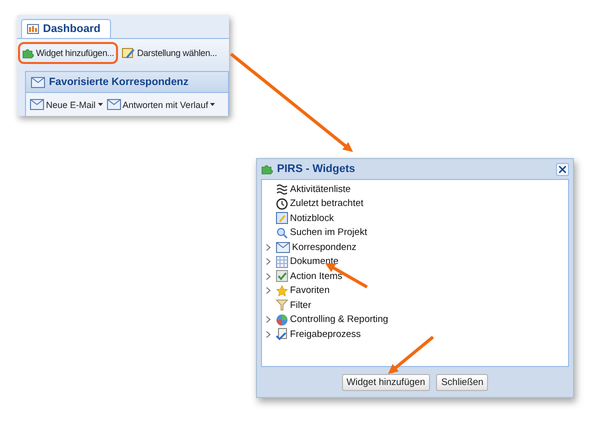 The width and height of the screenshot is (615, 436). I want to click on tree-item: Zuletzt betrachtet, so click(327, 204).